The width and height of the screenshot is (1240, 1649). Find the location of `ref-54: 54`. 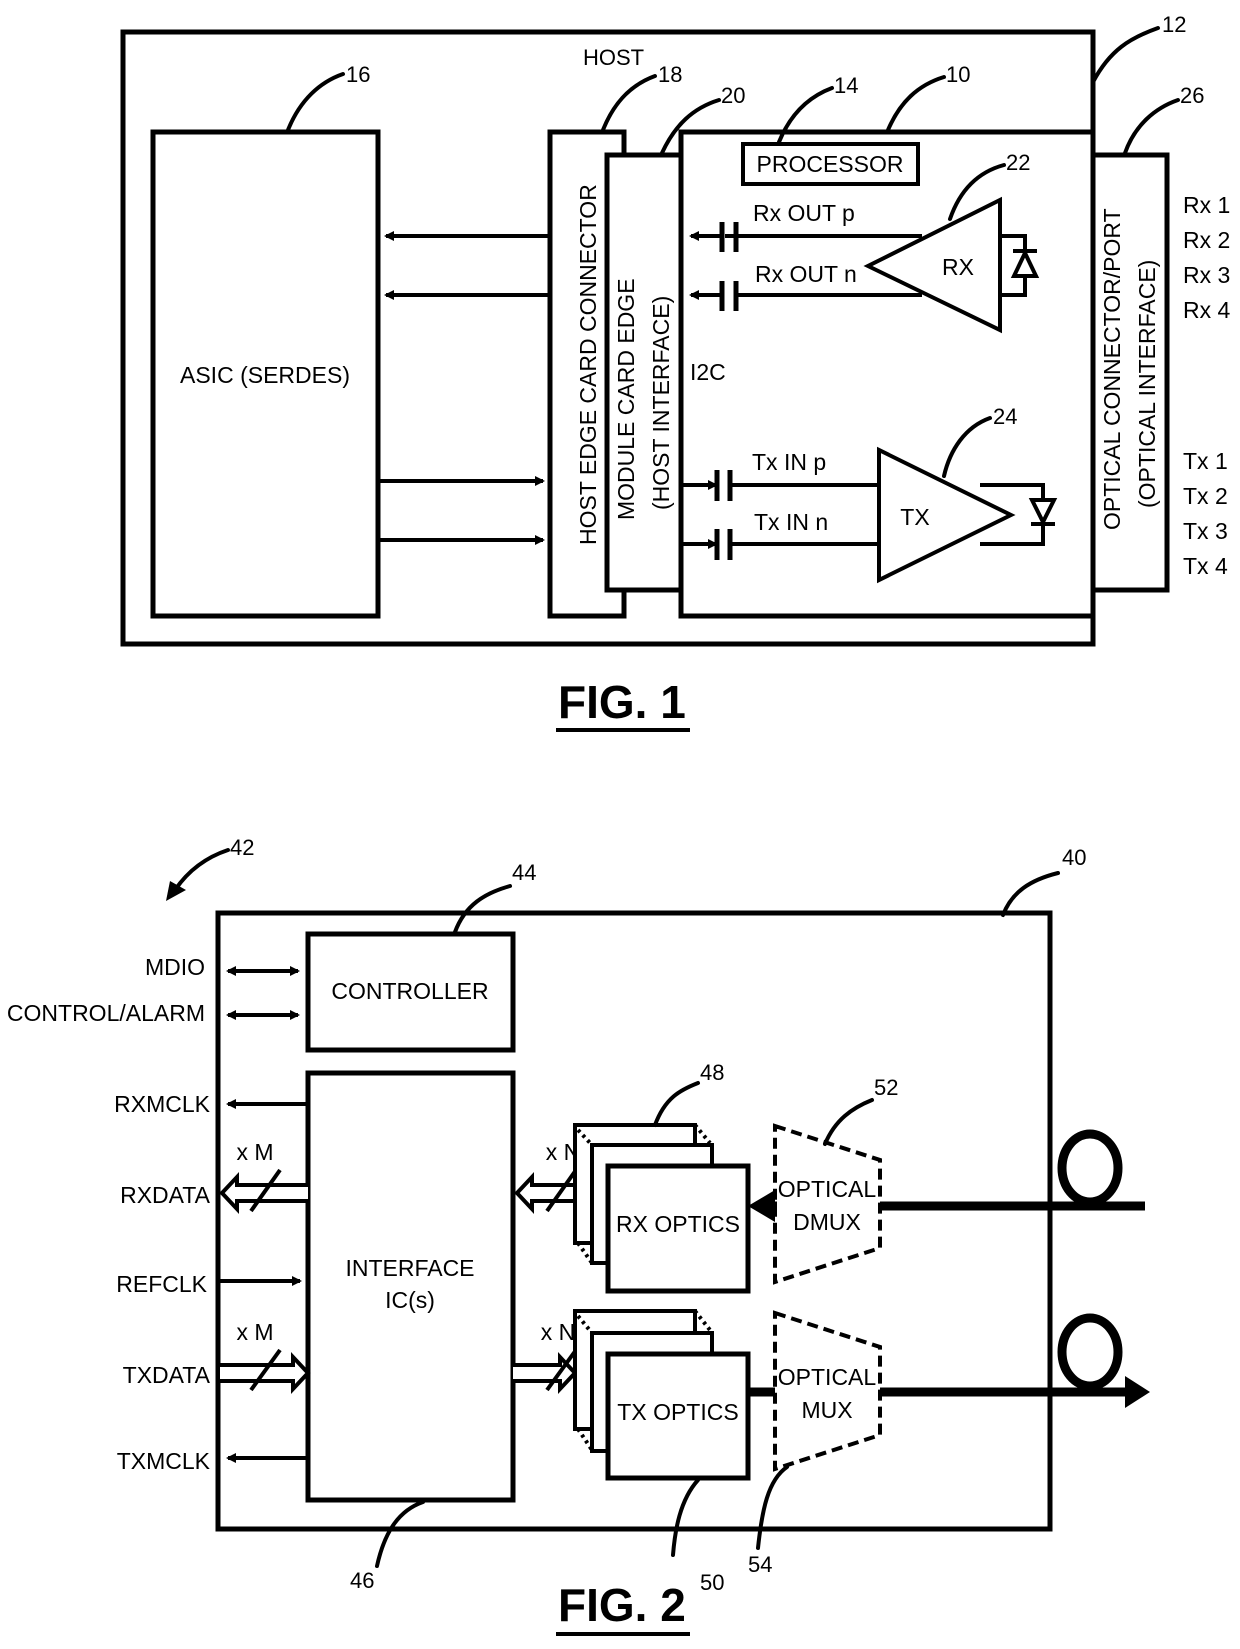

ref-54: 54 is located at coordinates (760, 1564).